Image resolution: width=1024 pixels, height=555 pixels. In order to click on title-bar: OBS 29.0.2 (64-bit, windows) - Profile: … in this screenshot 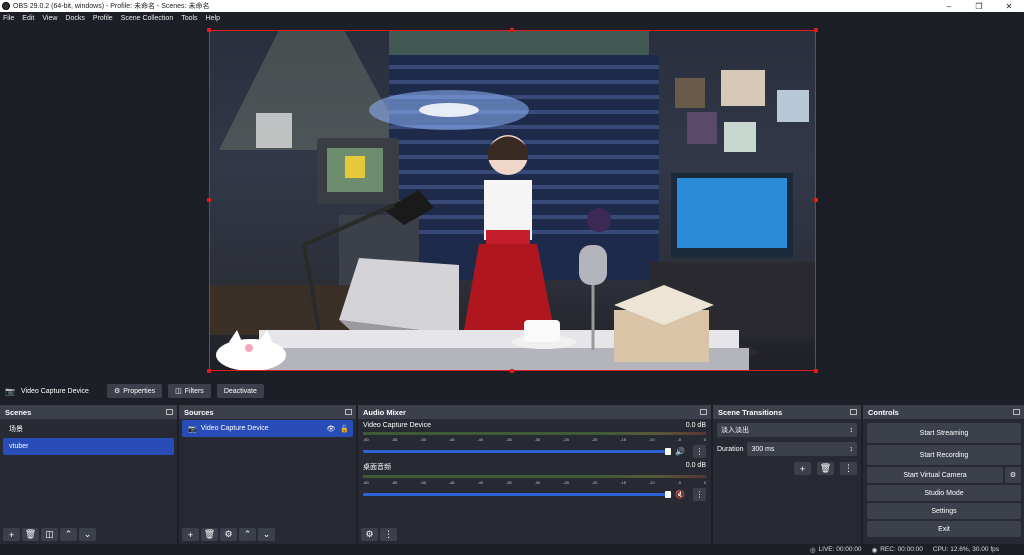, I will do `click(512, 6)`.